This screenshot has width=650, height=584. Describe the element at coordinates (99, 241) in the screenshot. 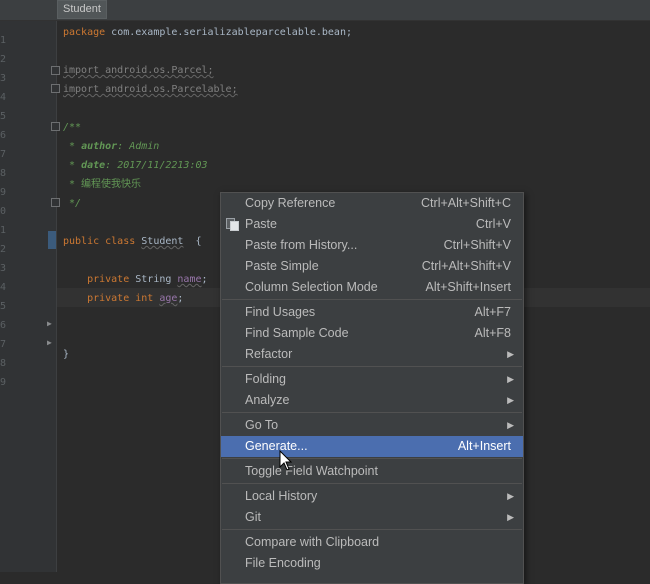

I see `keyword: public class` at that location.